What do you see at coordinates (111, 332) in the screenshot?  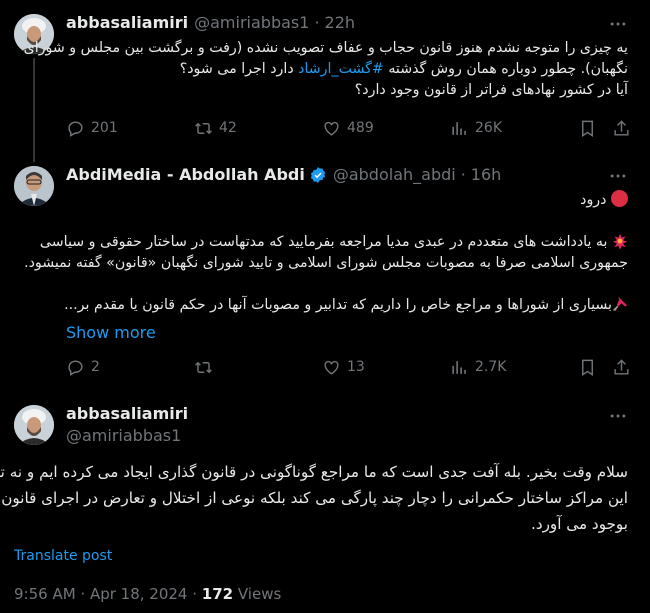 I see `show-more-link: Show more` at bounding box center [111, 332].